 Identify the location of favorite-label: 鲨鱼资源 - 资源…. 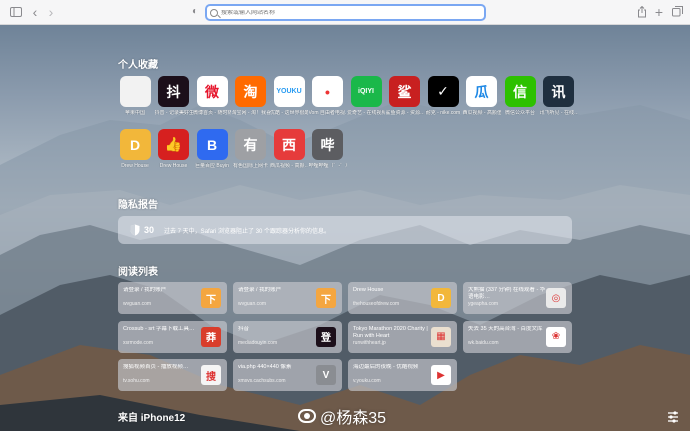
(404, 113).